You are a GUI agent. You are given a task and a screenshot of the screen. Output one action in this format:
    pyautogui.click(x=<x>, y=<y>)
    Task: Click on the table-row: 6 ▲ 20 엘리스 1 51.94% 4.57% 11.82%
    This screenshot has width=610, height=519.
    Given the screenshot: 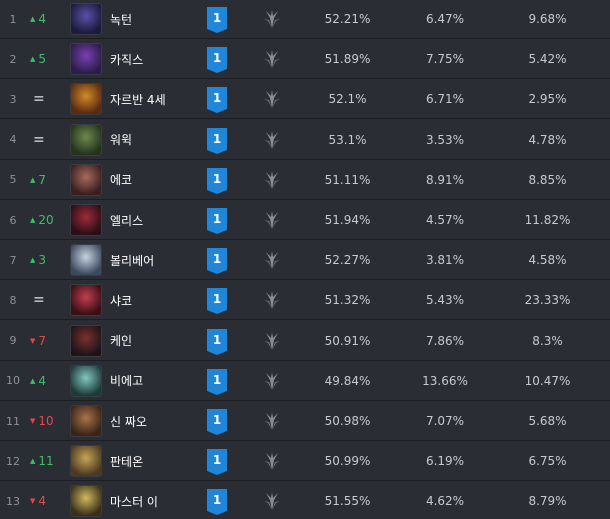 What is the action you would take?
    pyautogui.click(x=305, y=220)
    